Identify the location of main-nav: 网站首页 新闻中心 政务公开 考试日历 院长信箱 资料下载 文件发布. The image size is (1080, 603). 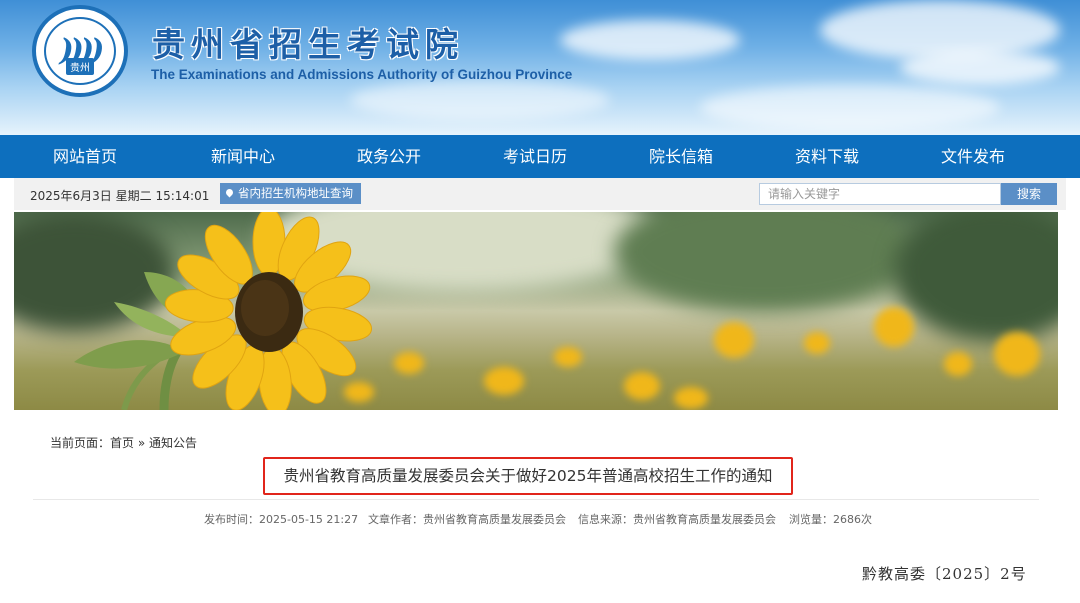
(540, 156).